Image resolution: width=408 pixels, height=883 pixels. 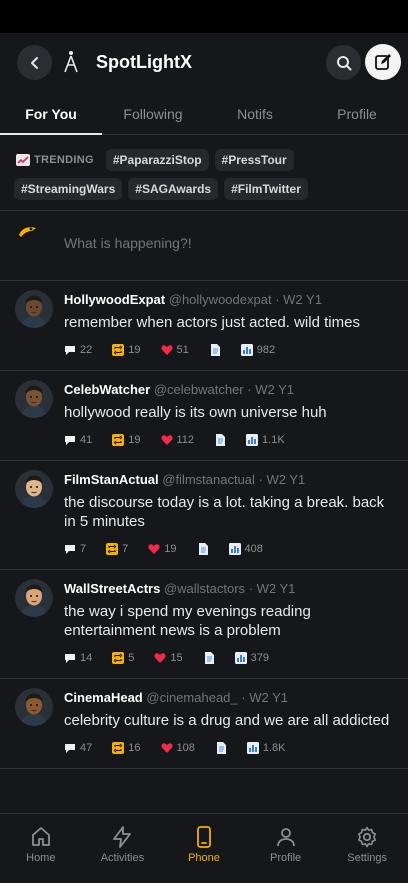 I want to click on views-button: 408, so click(x=245, y=549).